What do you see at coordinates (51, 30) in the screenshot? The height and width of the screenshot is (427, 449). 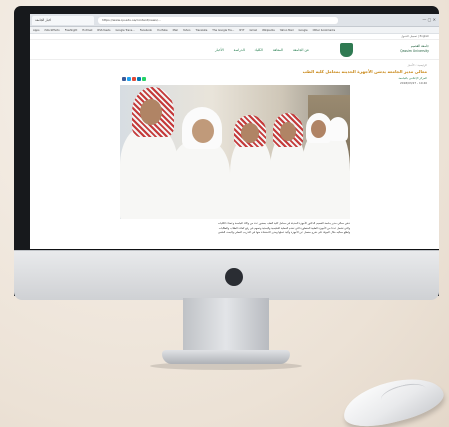 I see `bookmark-item: iStockPhoto` at bounding box center [51, 30].